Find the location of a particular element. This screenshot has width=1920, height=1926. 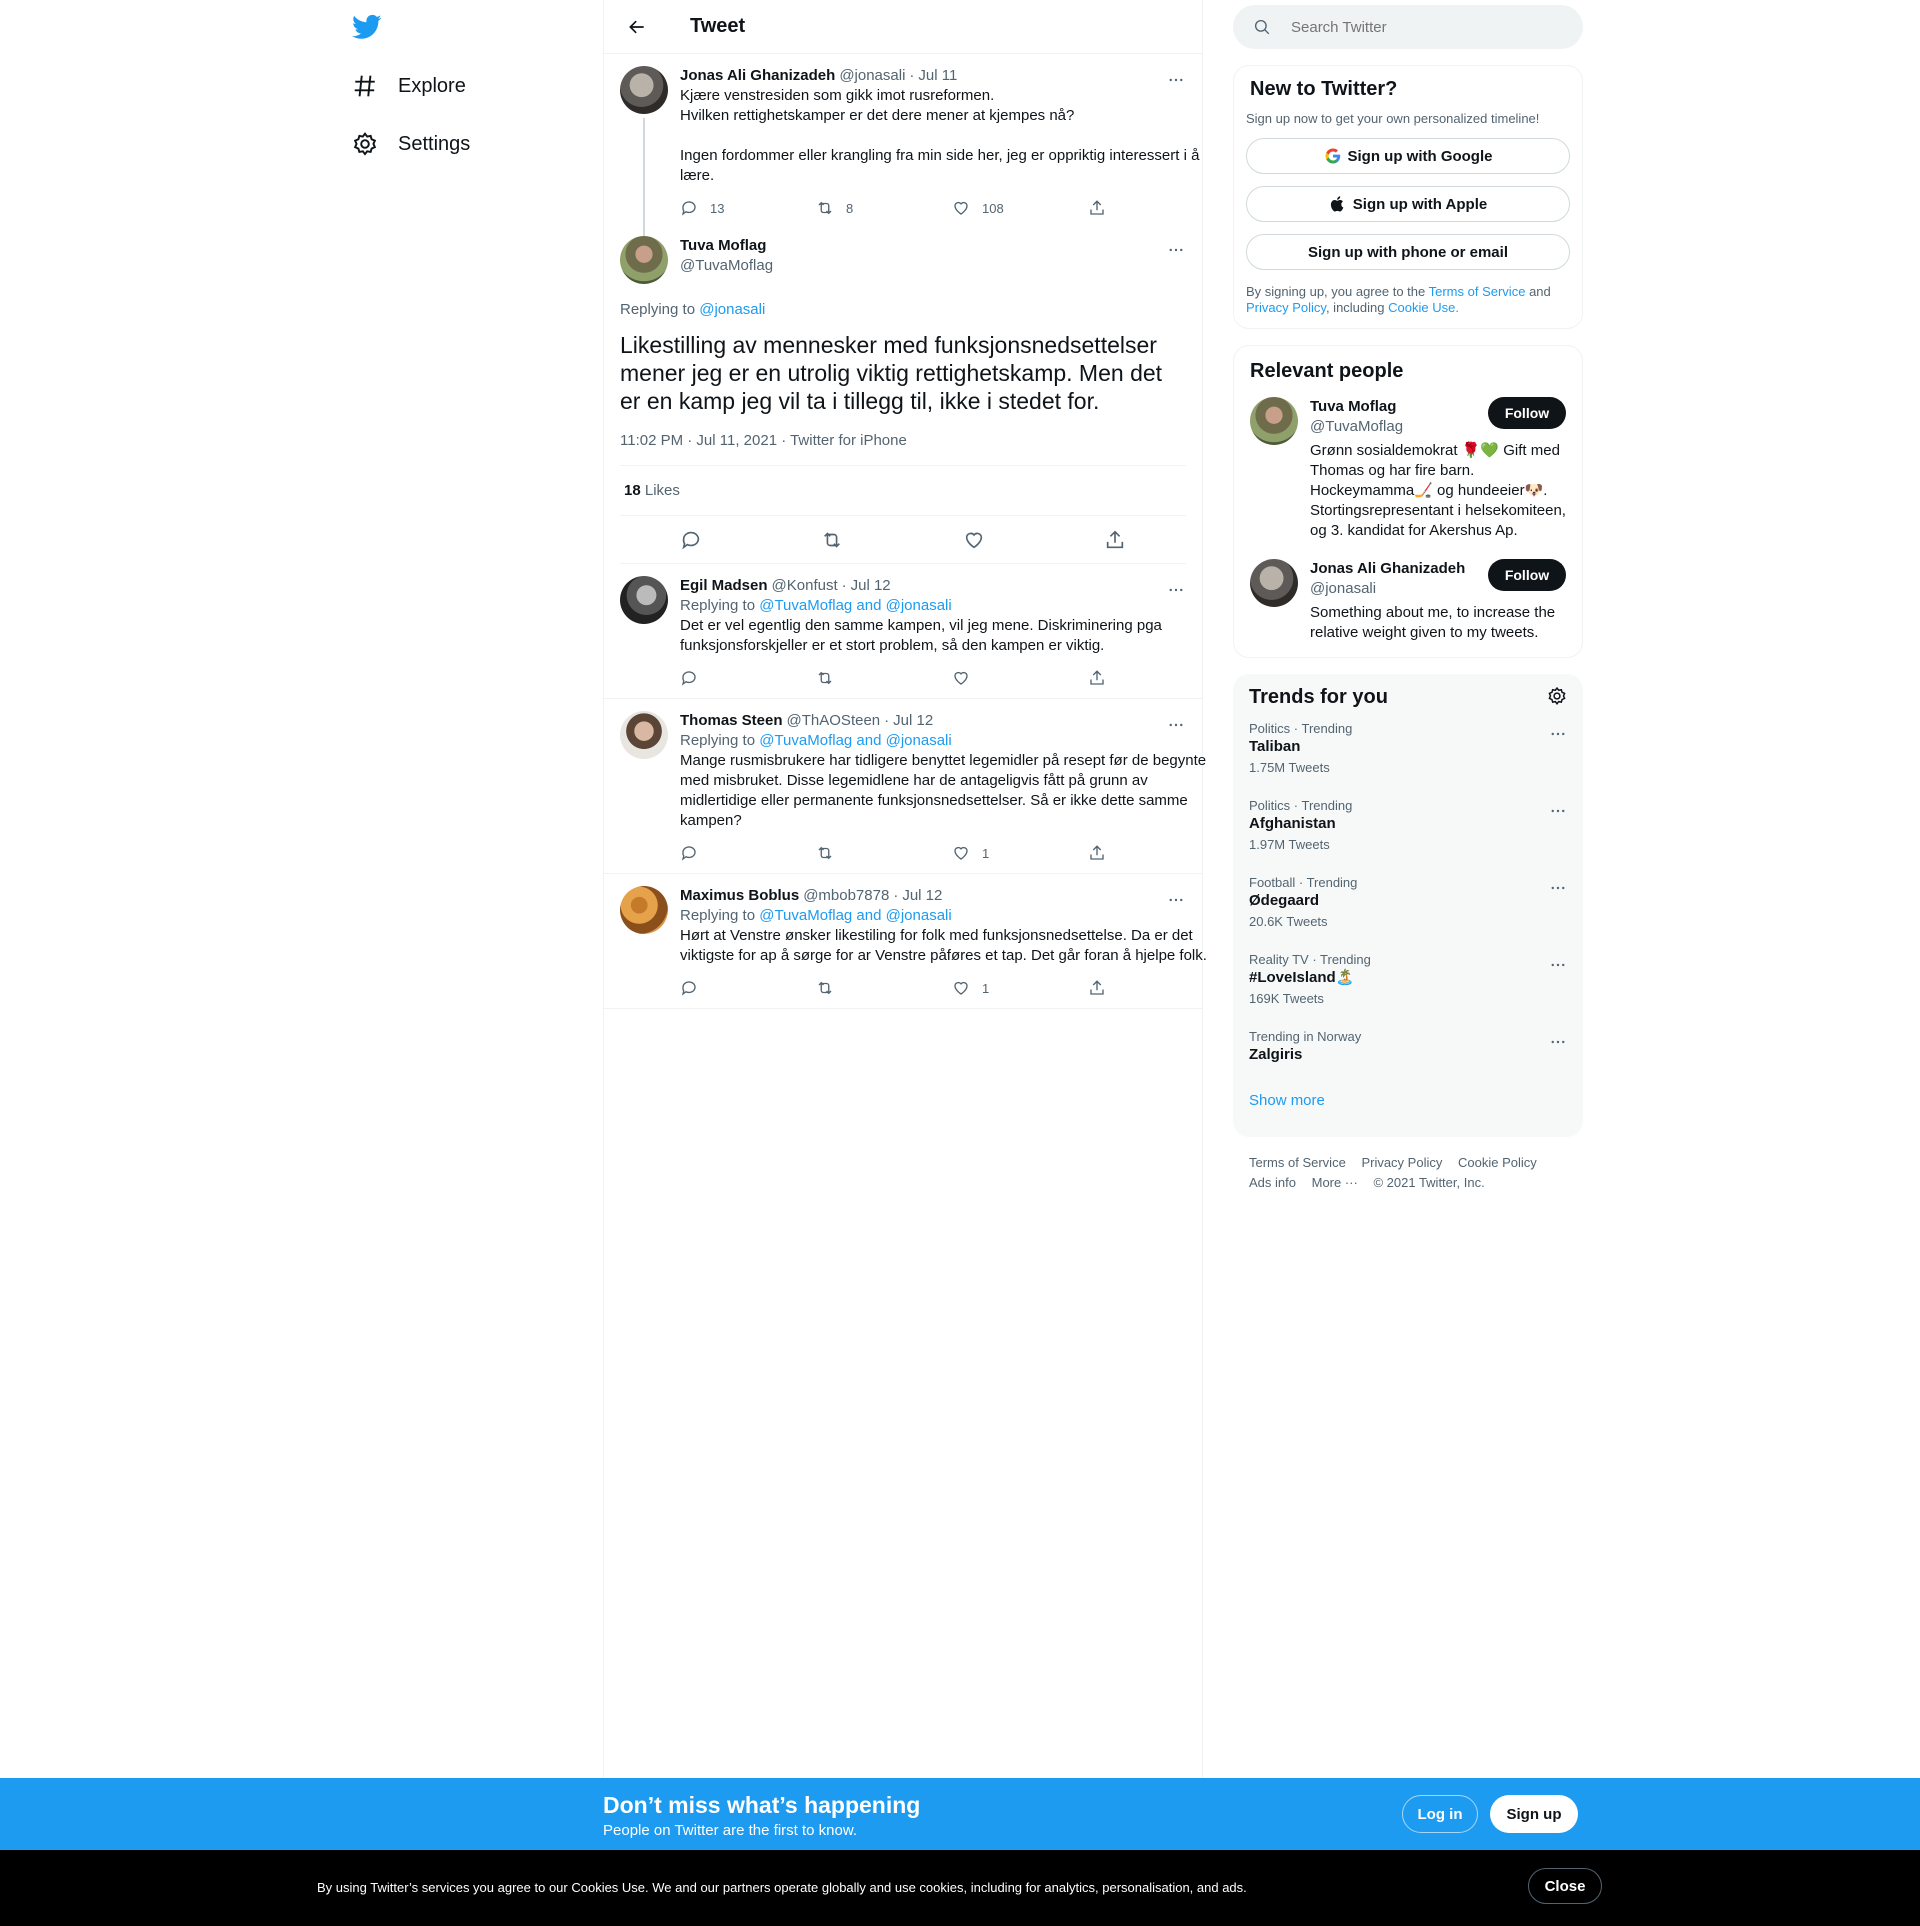

trend-name: Zalgiris is located at coordinates (1276, 1054).